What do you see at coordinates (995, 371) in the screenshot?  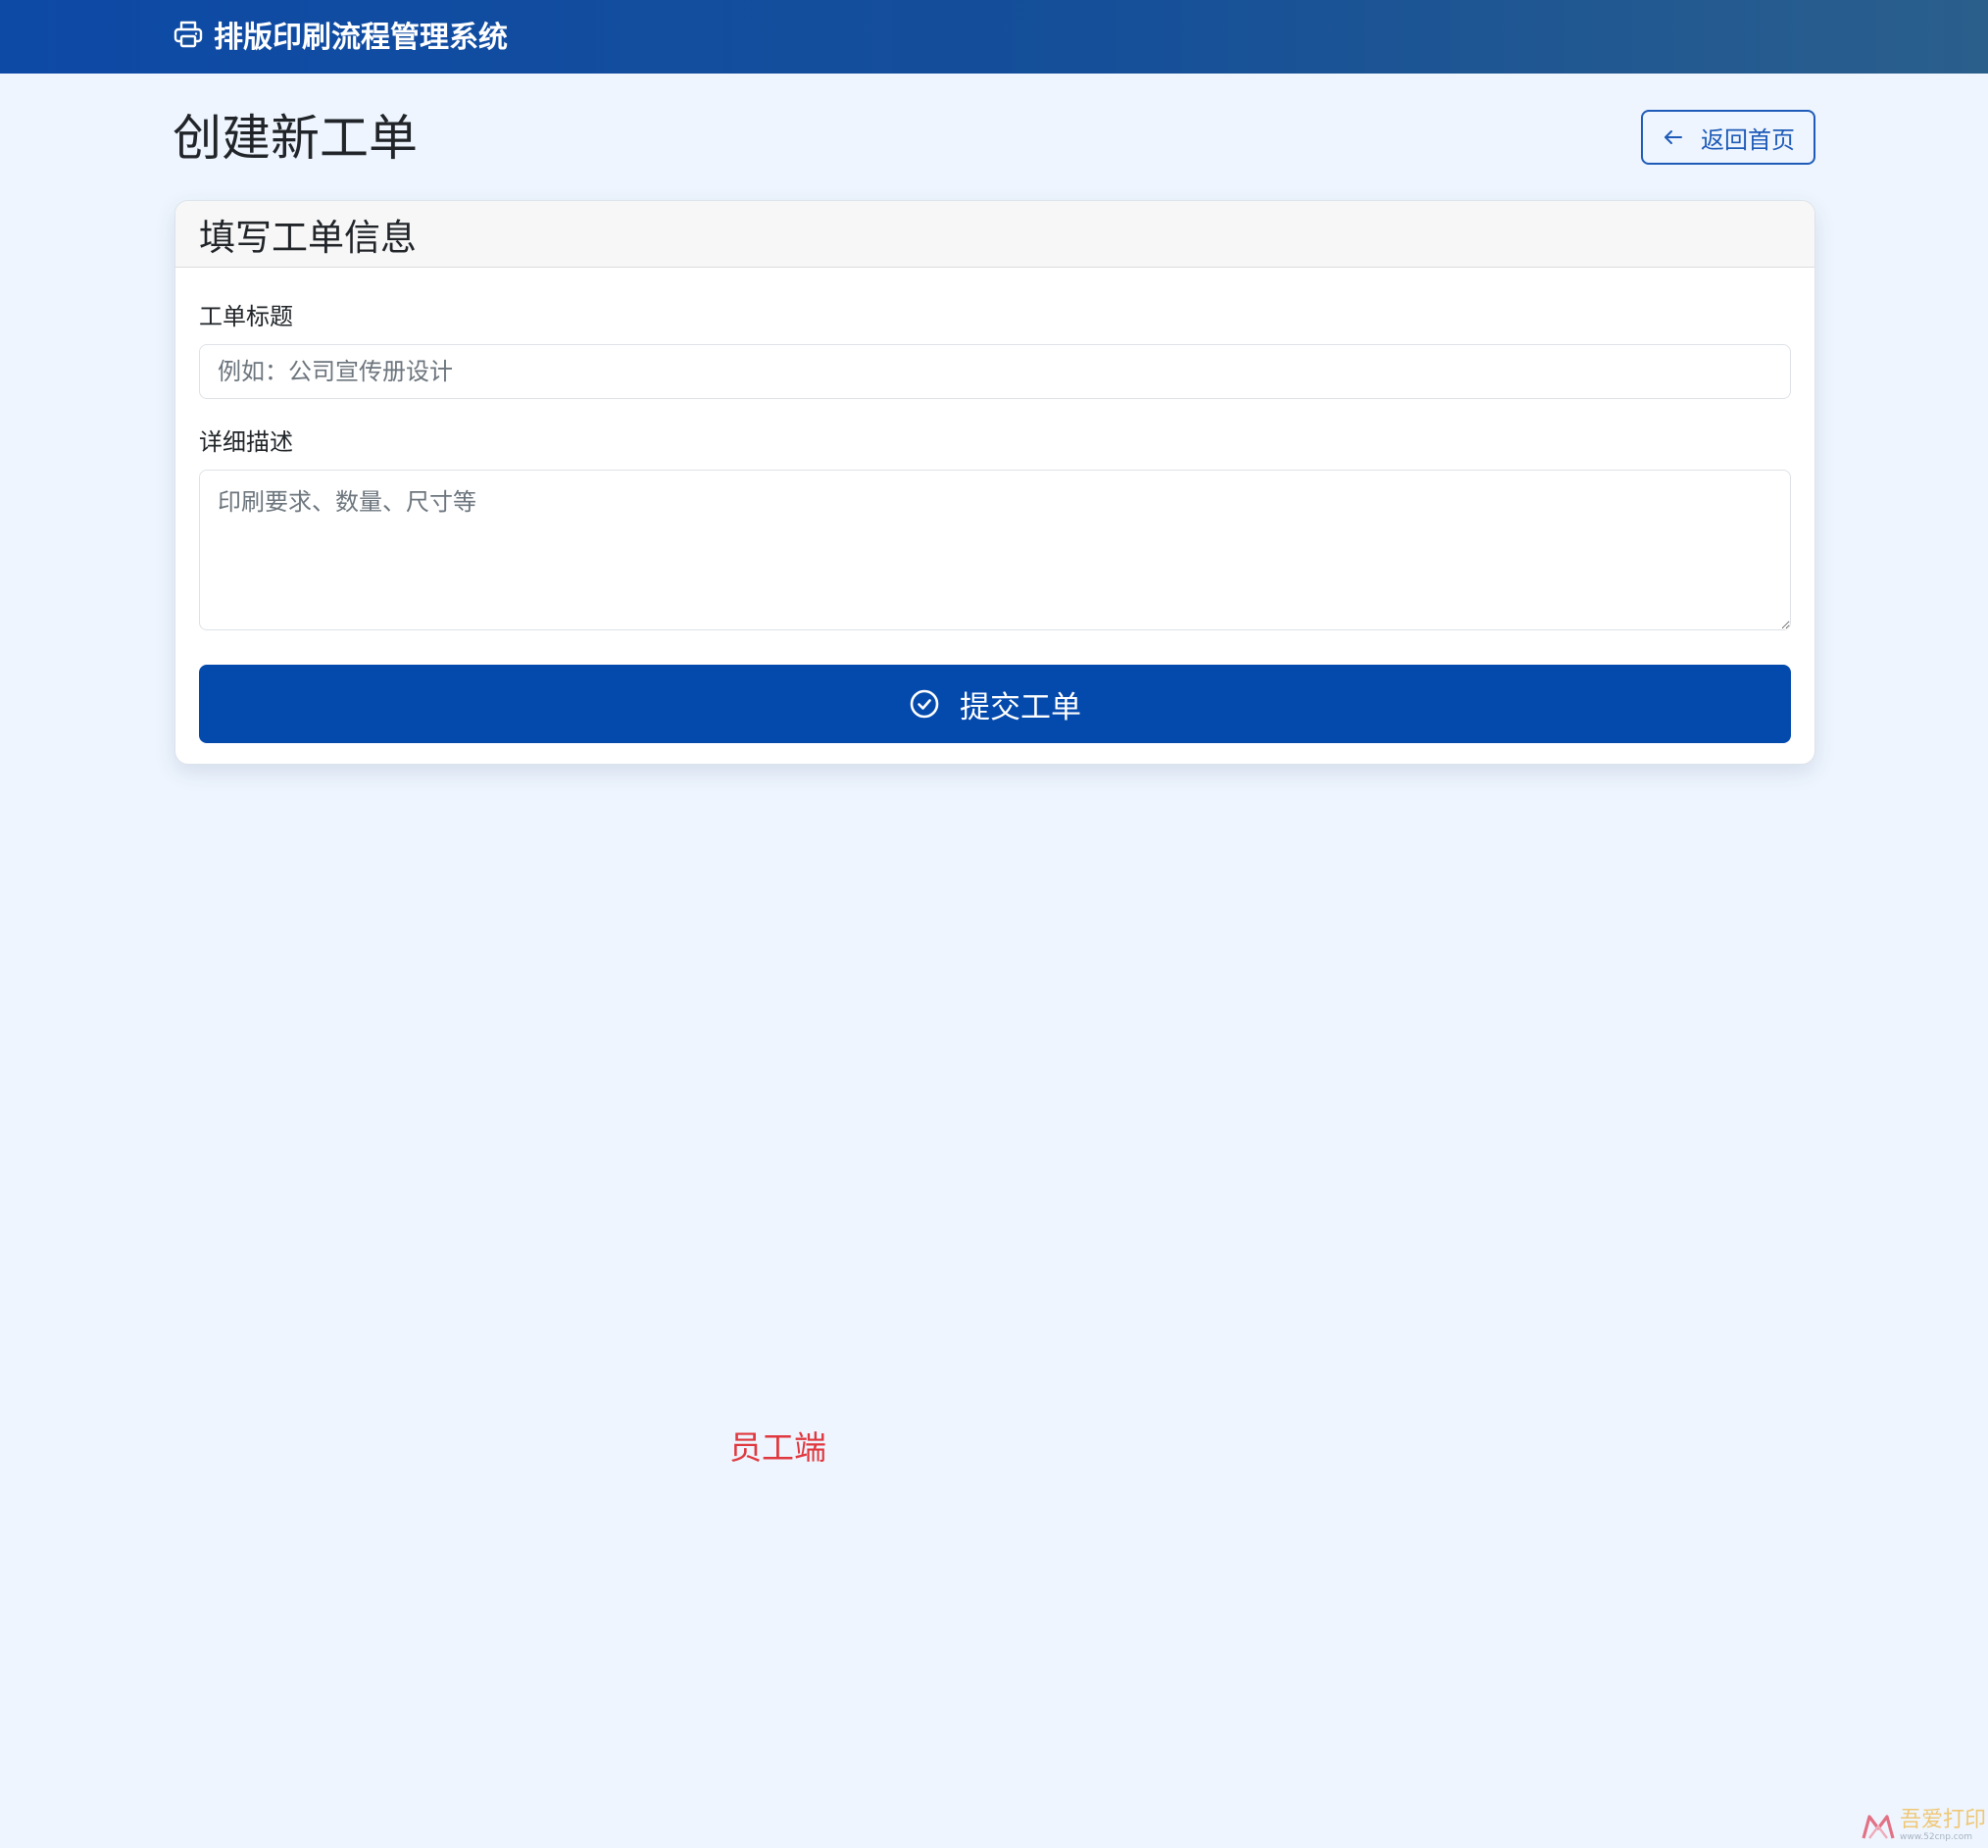 I see `title-input` at bounding box center [995, 371].